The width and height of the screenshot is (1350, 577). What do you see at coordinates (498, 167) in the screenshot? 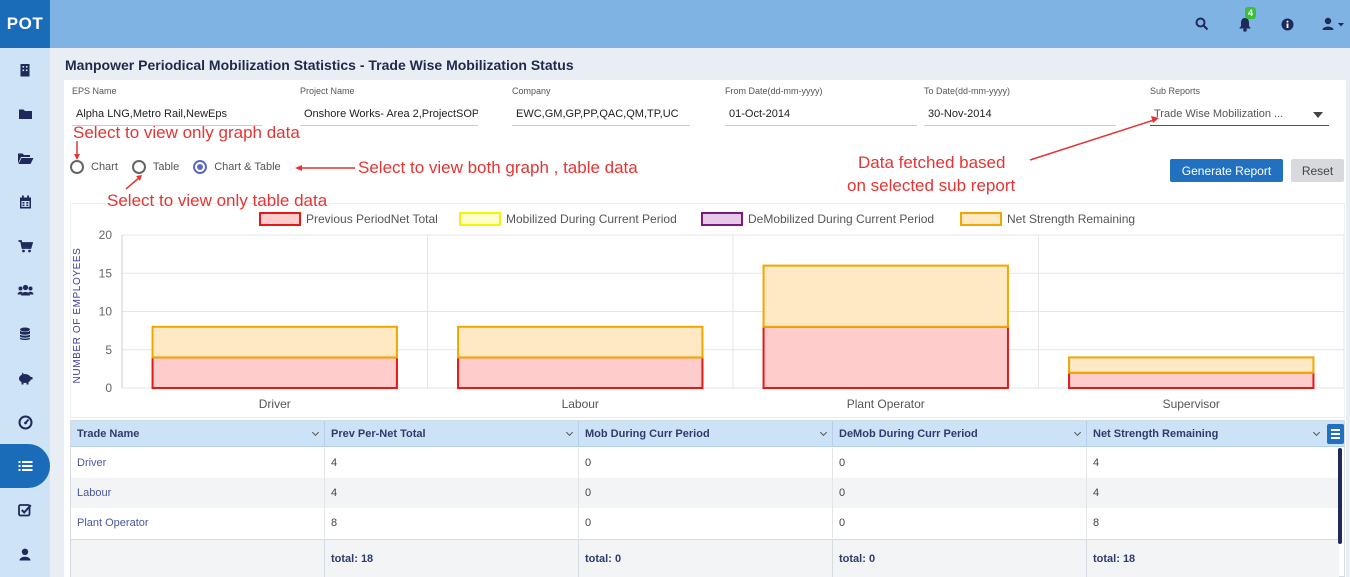
I see `annotation-both: Select to view both graph , table data` at bounding box center [498, 167].